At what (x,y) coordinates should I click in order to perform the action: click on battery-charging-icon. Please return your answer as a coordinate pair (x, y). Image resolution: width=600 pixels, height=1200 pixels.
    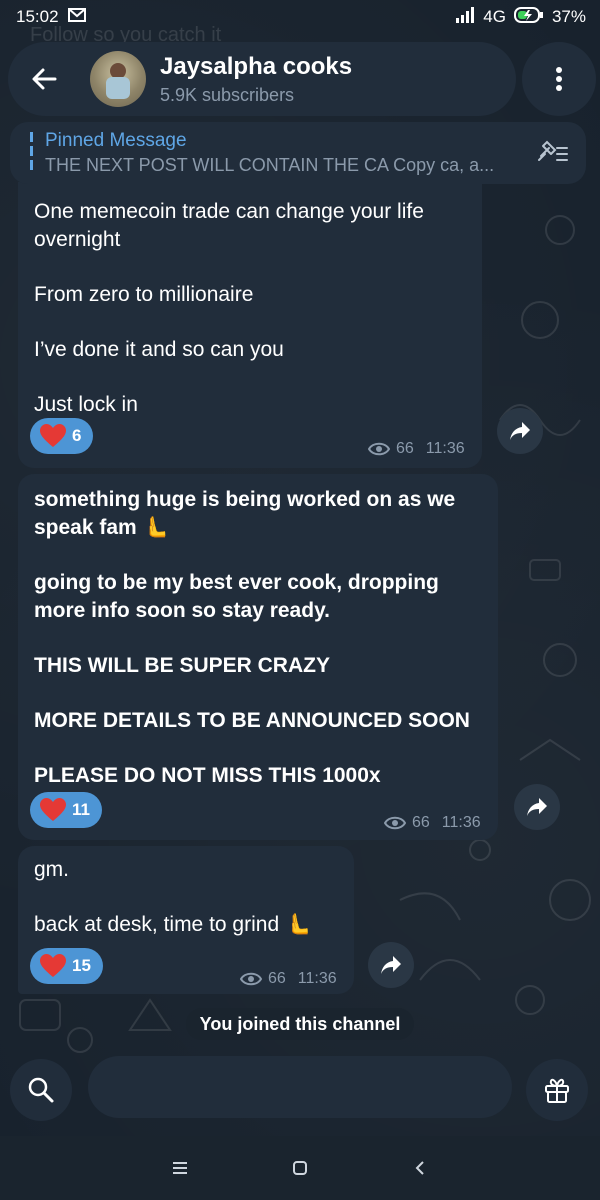
    Looking at the image, I should click on (528, 17).